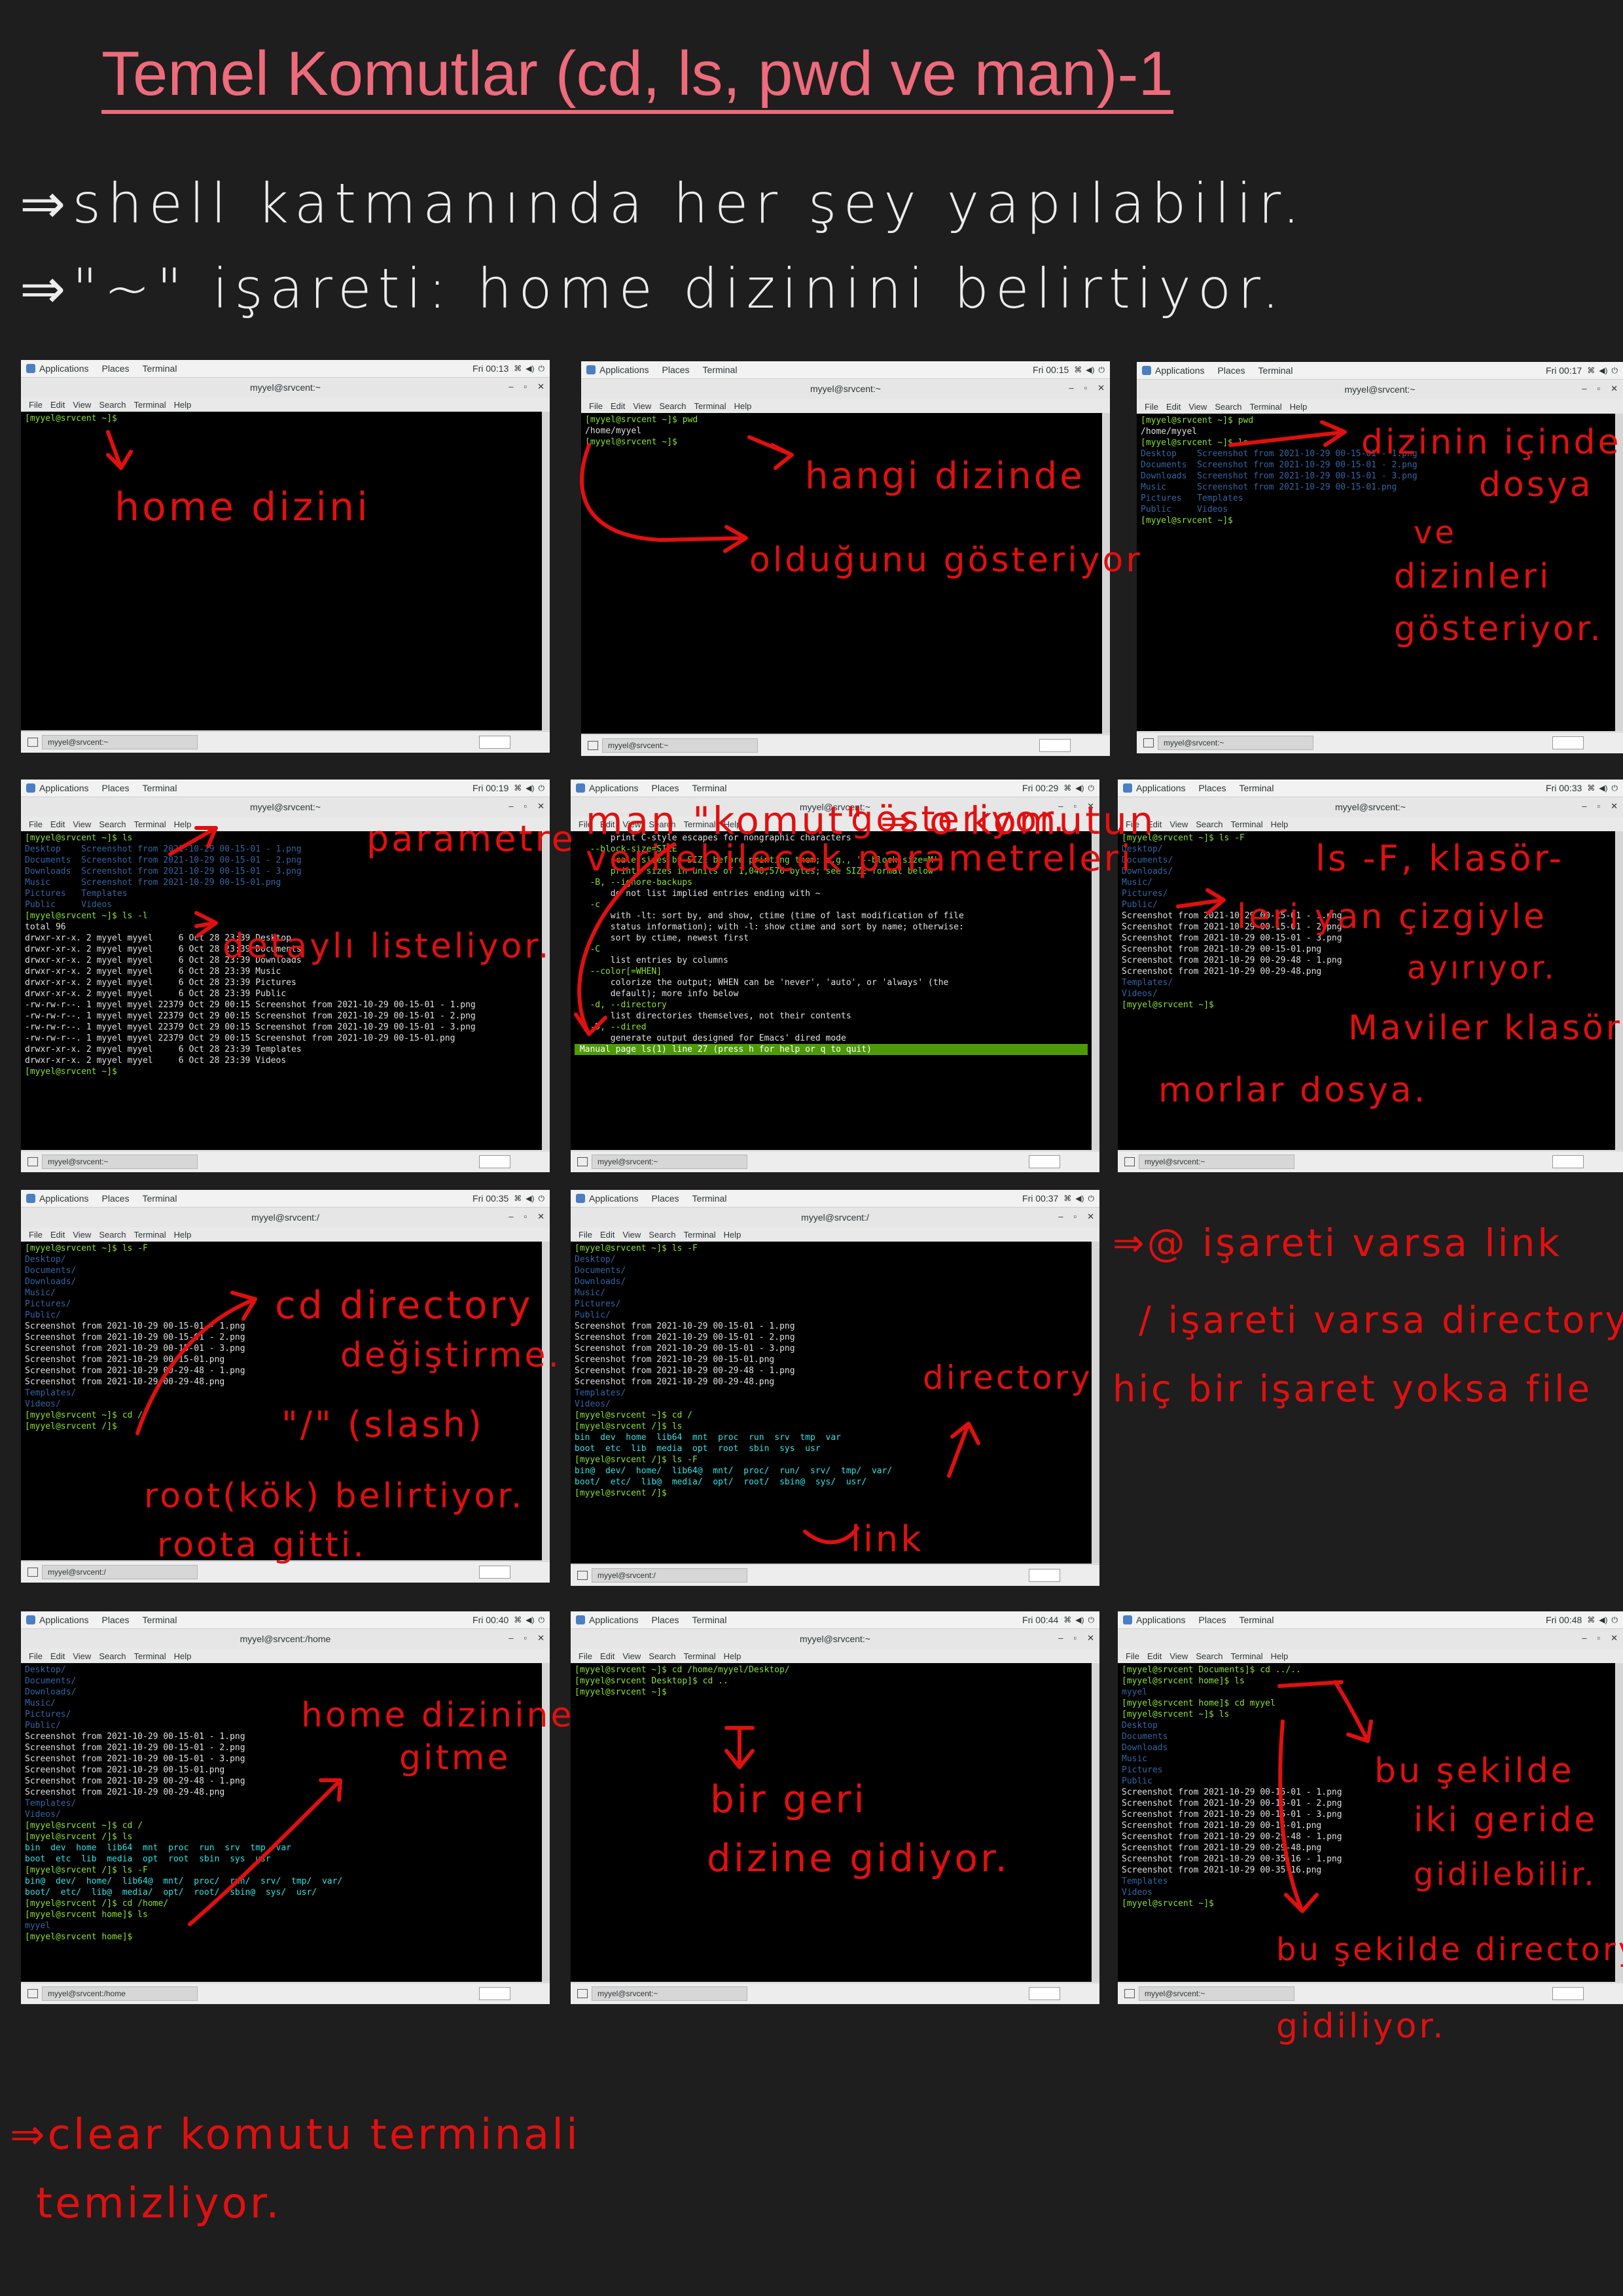 The image size is (1623, 2296). Describe the element at coordinates (1564, 788) in the screenshot. I see `clock: Fri 00:33` at that location.